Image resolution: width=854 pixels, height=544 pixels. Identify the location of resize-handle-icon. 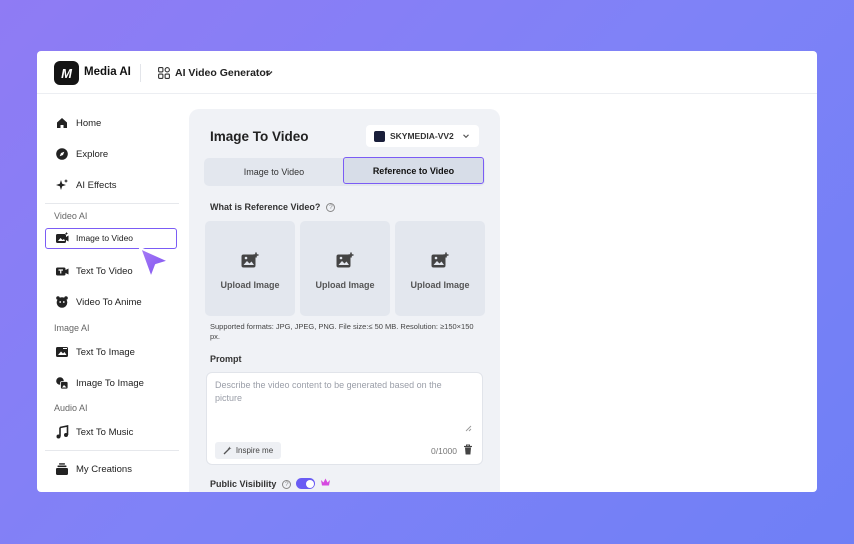
(468, 428).